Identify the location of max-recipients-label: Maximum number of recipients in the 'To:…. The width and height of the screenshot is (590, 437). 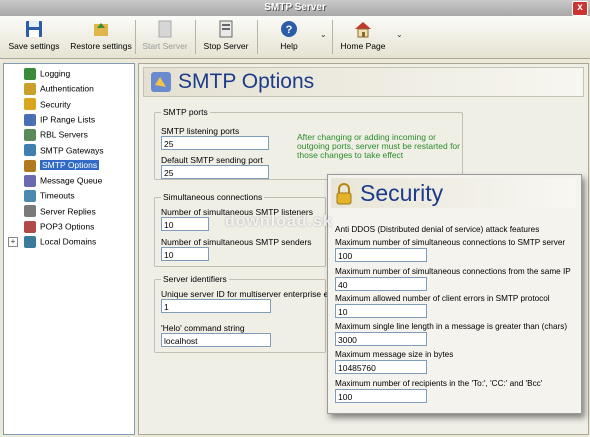
(439, 383).